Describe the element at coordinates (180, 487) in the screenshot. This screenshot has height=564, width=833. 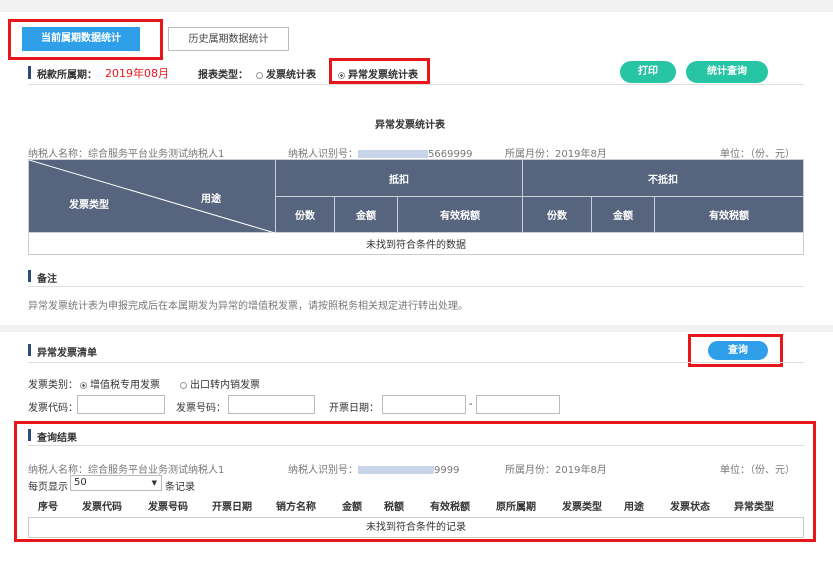
I see `per-page-suffix: 条记录` at that location.